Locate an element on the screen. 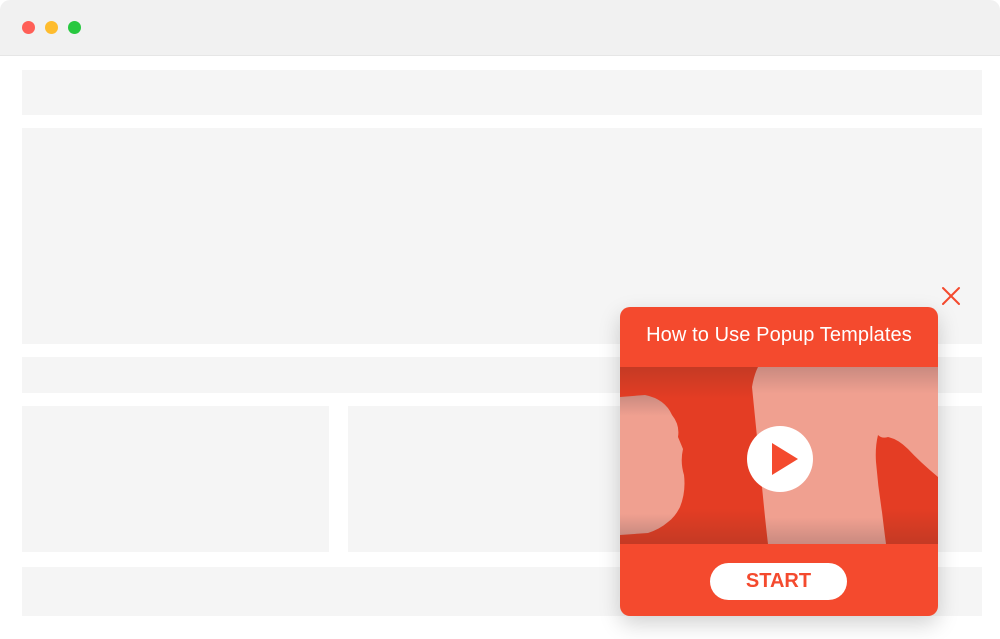  window-close-button is located at coordinates (28, 27).